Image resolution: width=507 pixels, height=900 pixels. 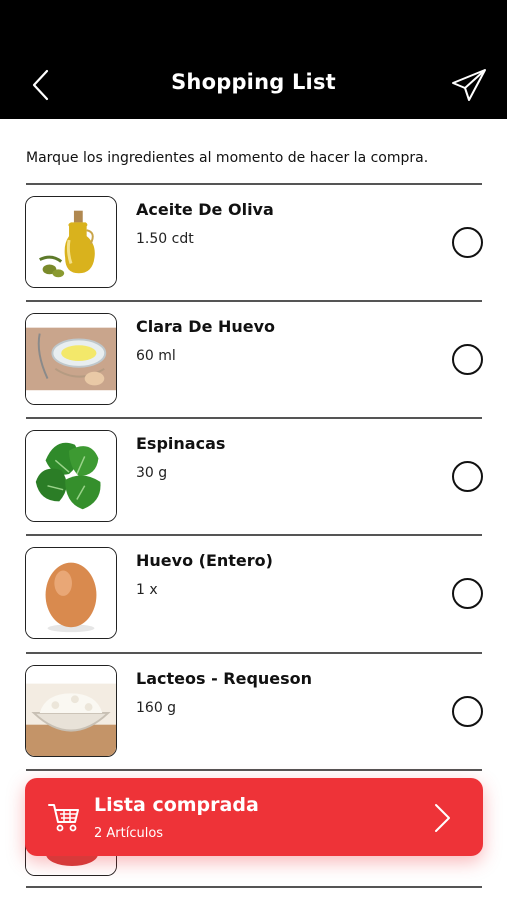 I want to click on paper-plane-icon, so click(x=469, y=85).